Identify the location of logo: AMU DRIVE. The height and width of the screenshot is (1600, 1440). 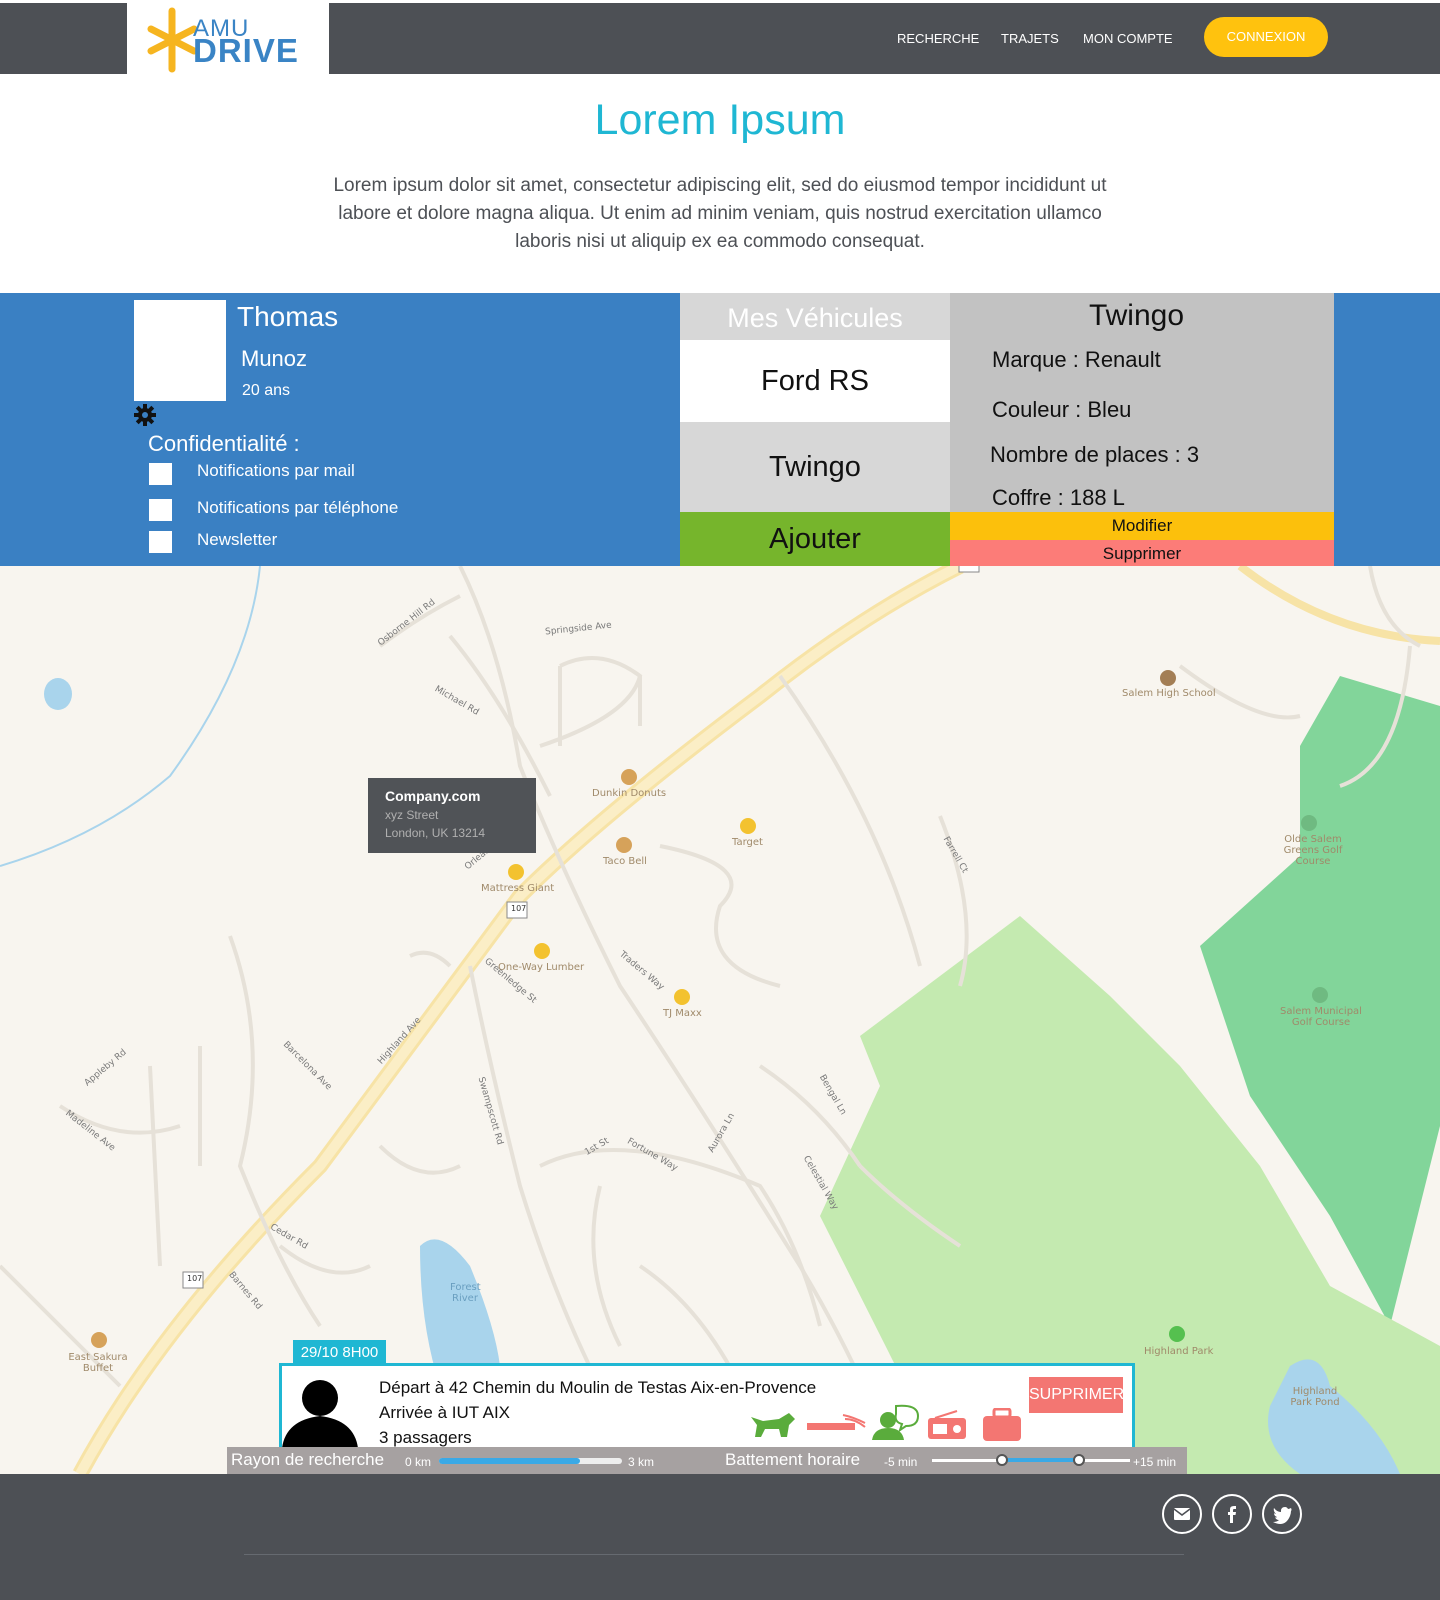
(228, 38).